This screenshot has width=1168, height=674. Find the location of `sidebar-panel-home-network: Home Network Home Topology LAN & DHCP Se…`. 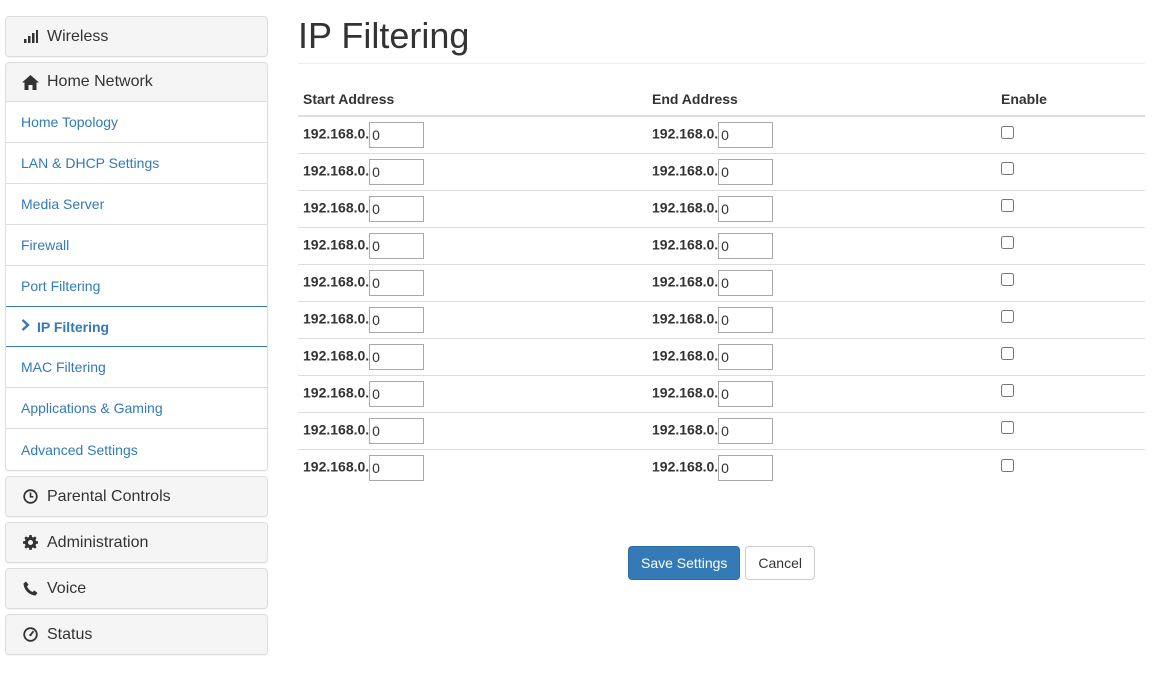

sidebar-panel-home-network: Home Network Home Topology LAN & DHCP Se… is located at coordinates (136, 266).